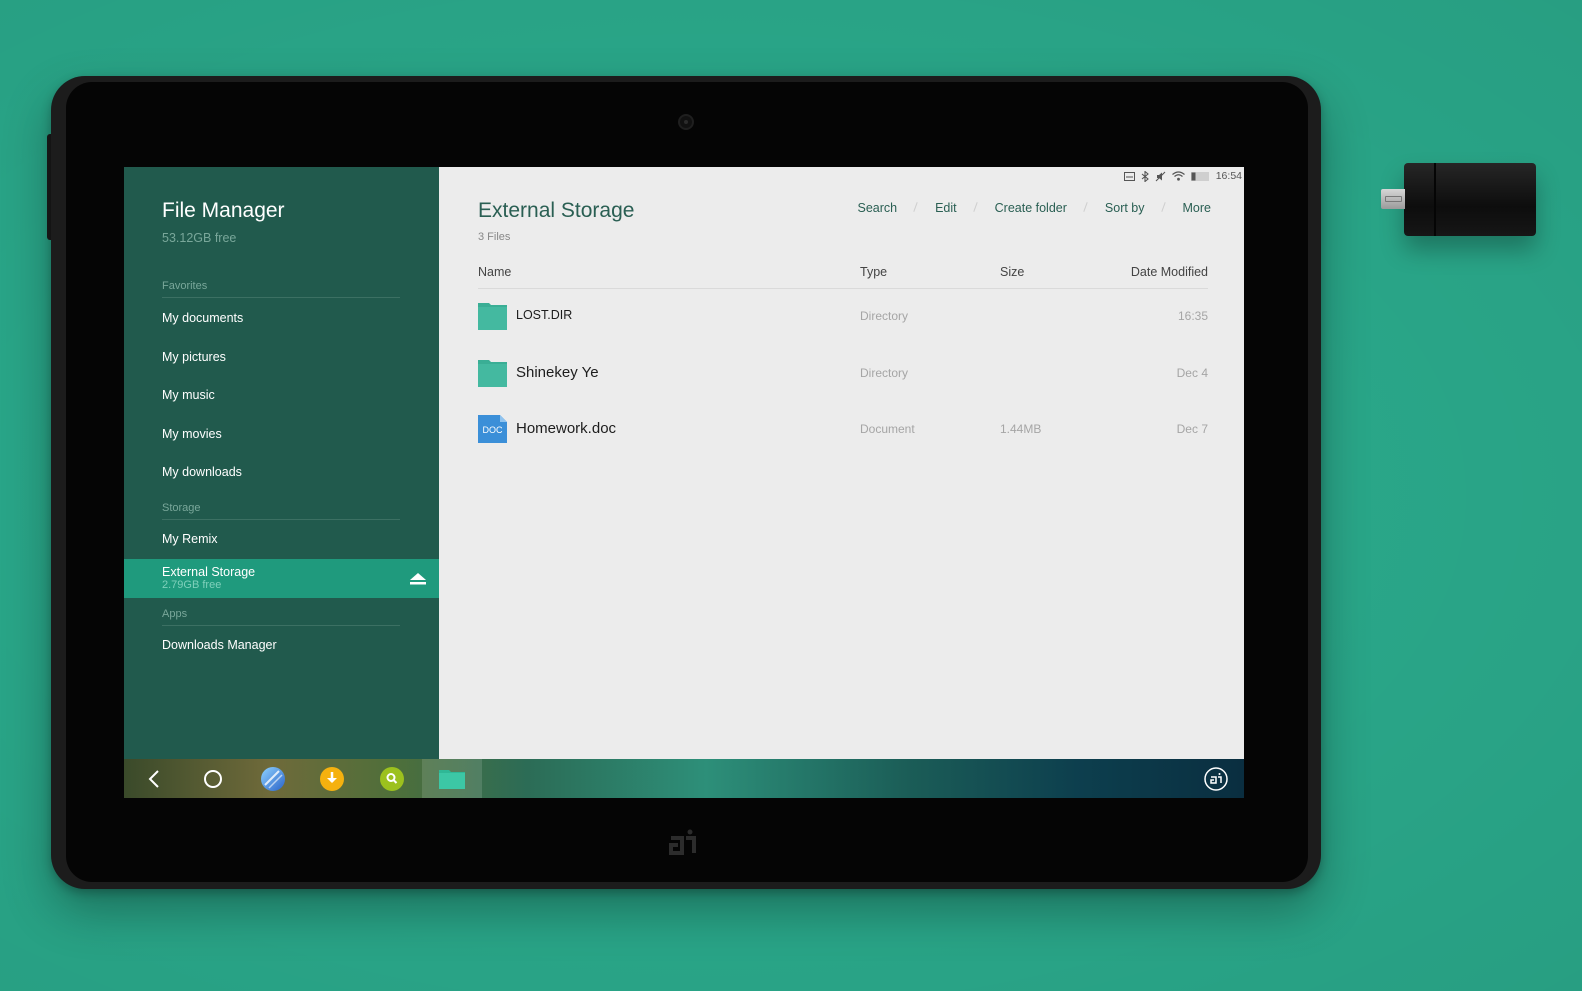 The height and width of the screenshot is (991, 1582). I want to click on file-name: Shinekey Ye, so click(557, 372).